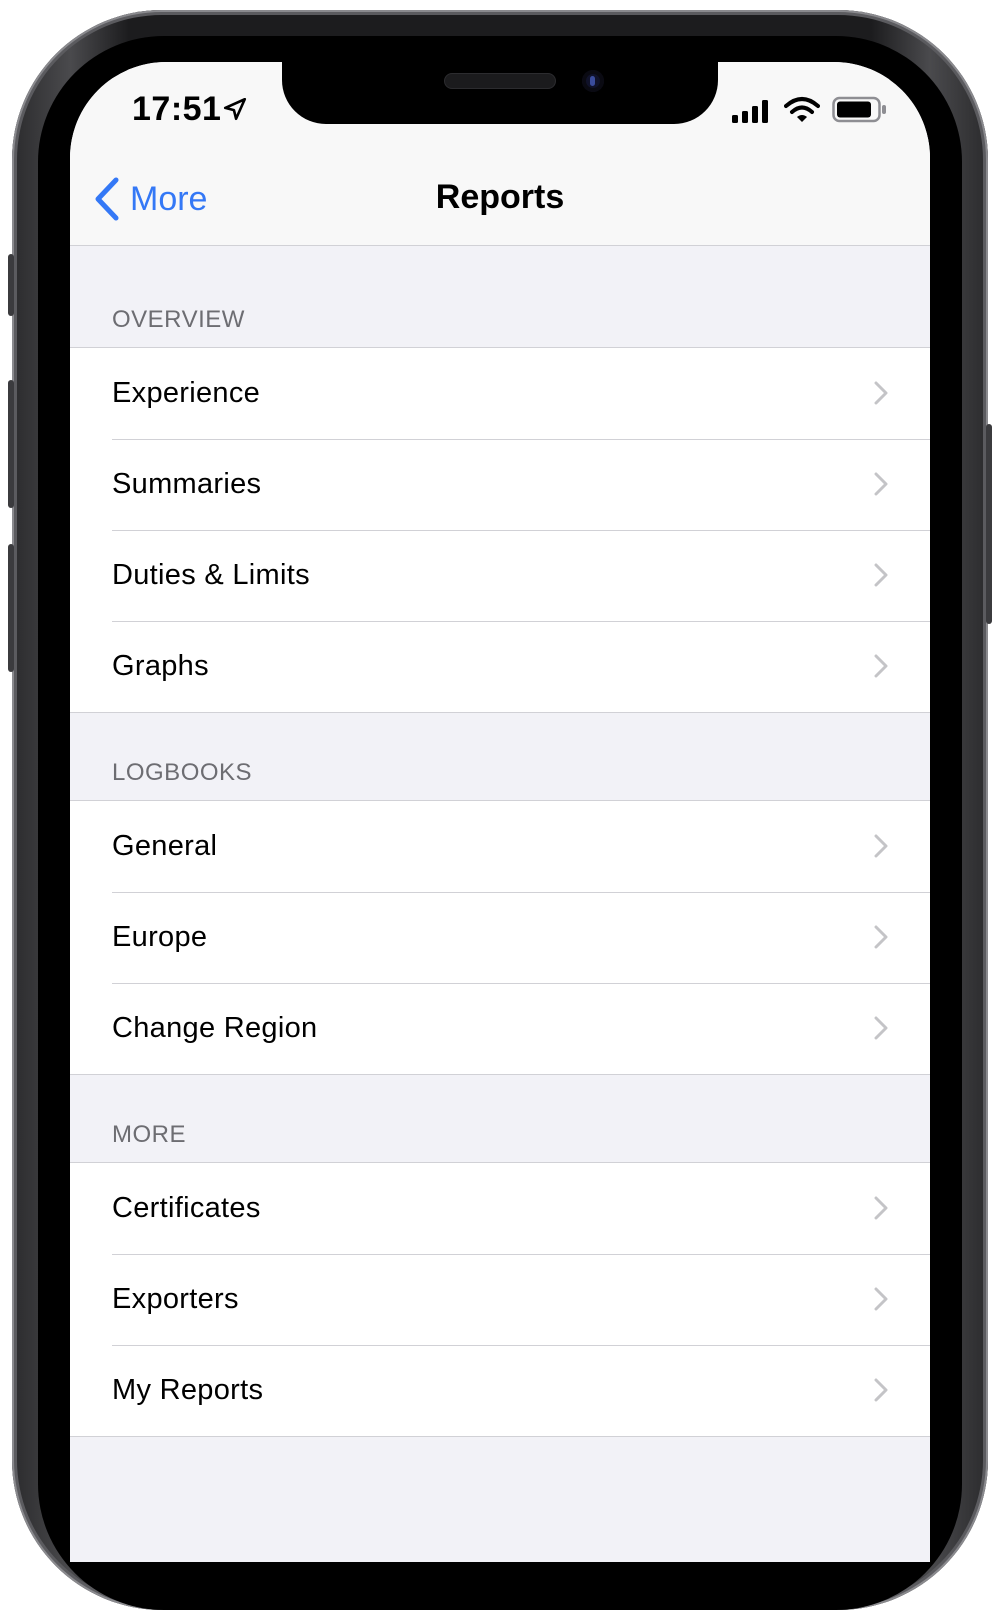  I want to click on page-title: Reports, so click(500, 197).